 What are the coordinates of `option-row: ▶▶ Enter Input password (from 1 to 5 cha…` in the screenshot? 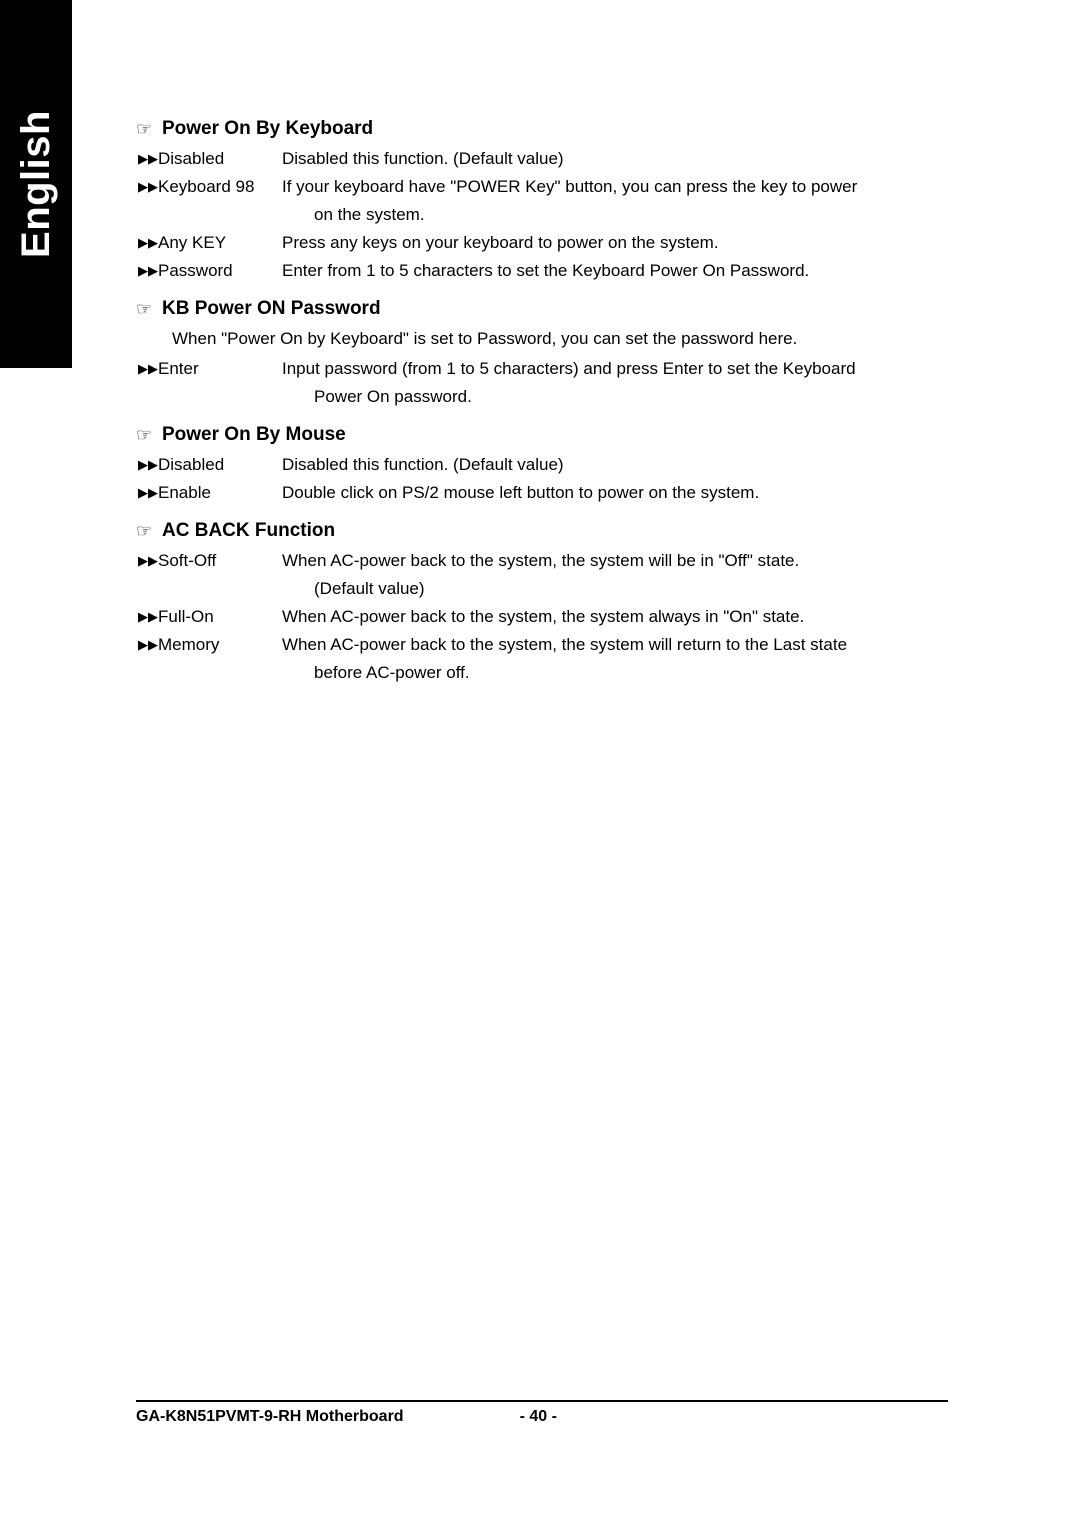 It's located at (551, 369).